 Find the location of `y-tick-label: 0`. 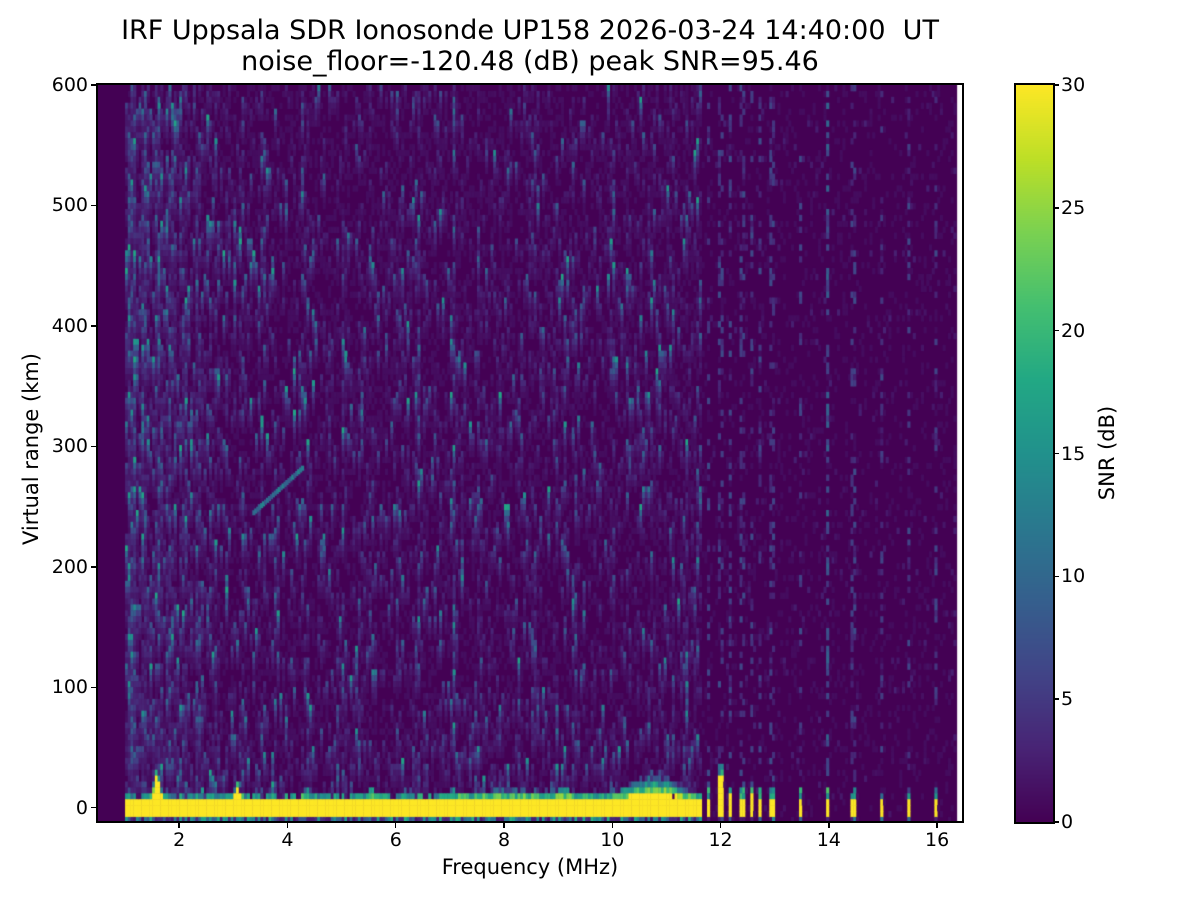

y-tick-label: 0 is located at coordinates (81, 807).